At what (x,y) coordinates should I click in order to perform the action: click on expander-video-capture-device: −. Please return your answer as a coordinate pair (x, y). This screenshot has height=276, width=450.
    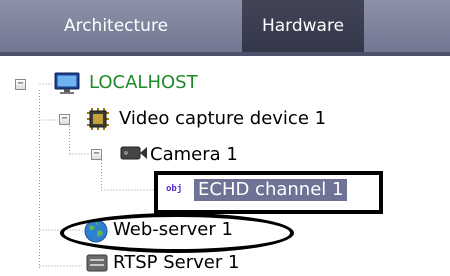
    Looking at the image, I should click on (64, 119).